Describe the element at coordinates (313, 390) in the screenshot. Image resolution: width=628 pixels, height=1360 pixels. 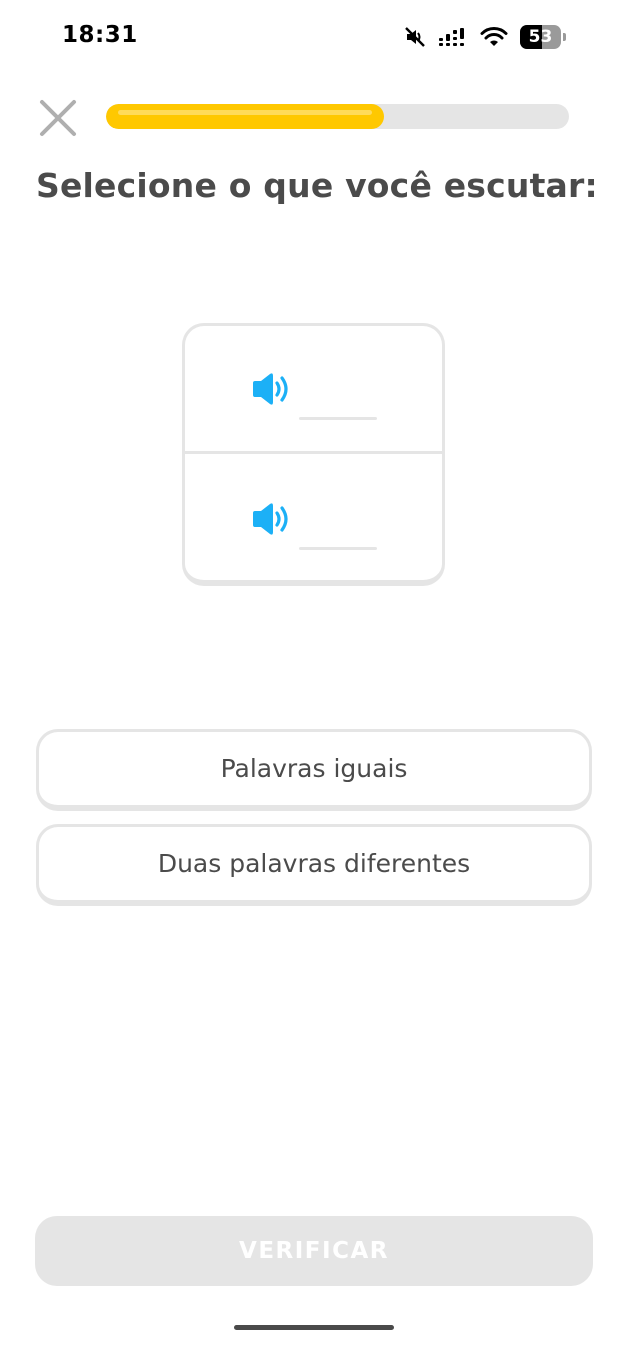
I see `audio-clip-1-button` at that location.